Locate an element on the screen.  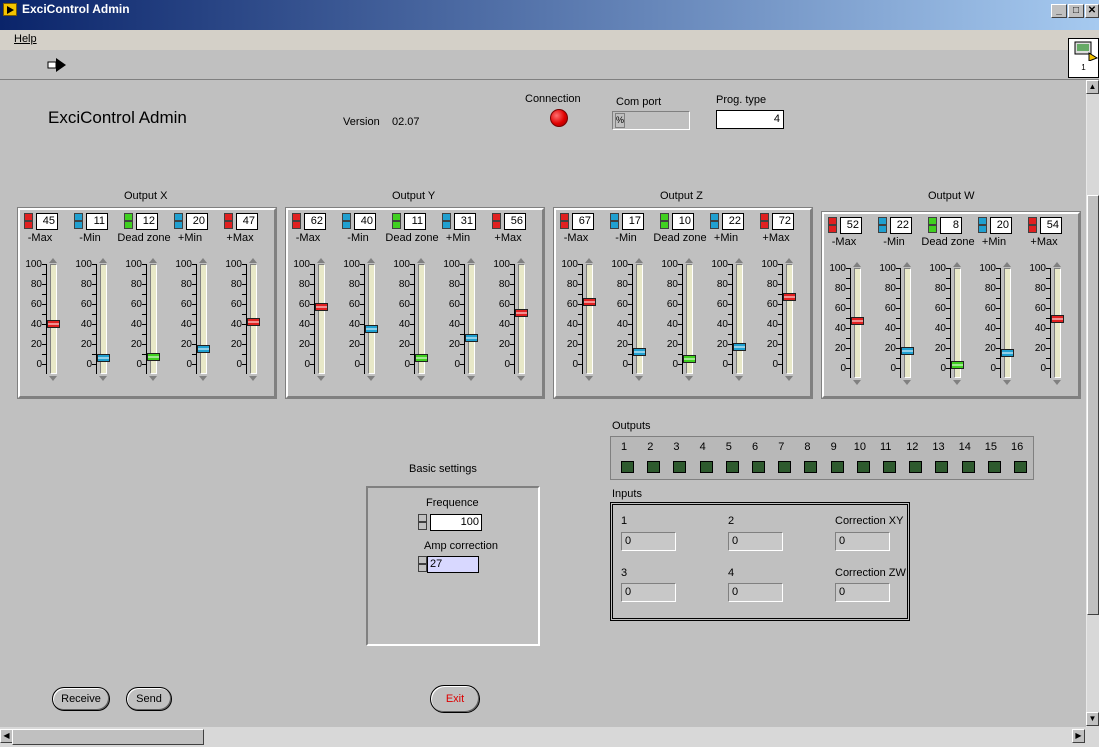
prog-type-field: 4 is located at coordinates (750, 119).